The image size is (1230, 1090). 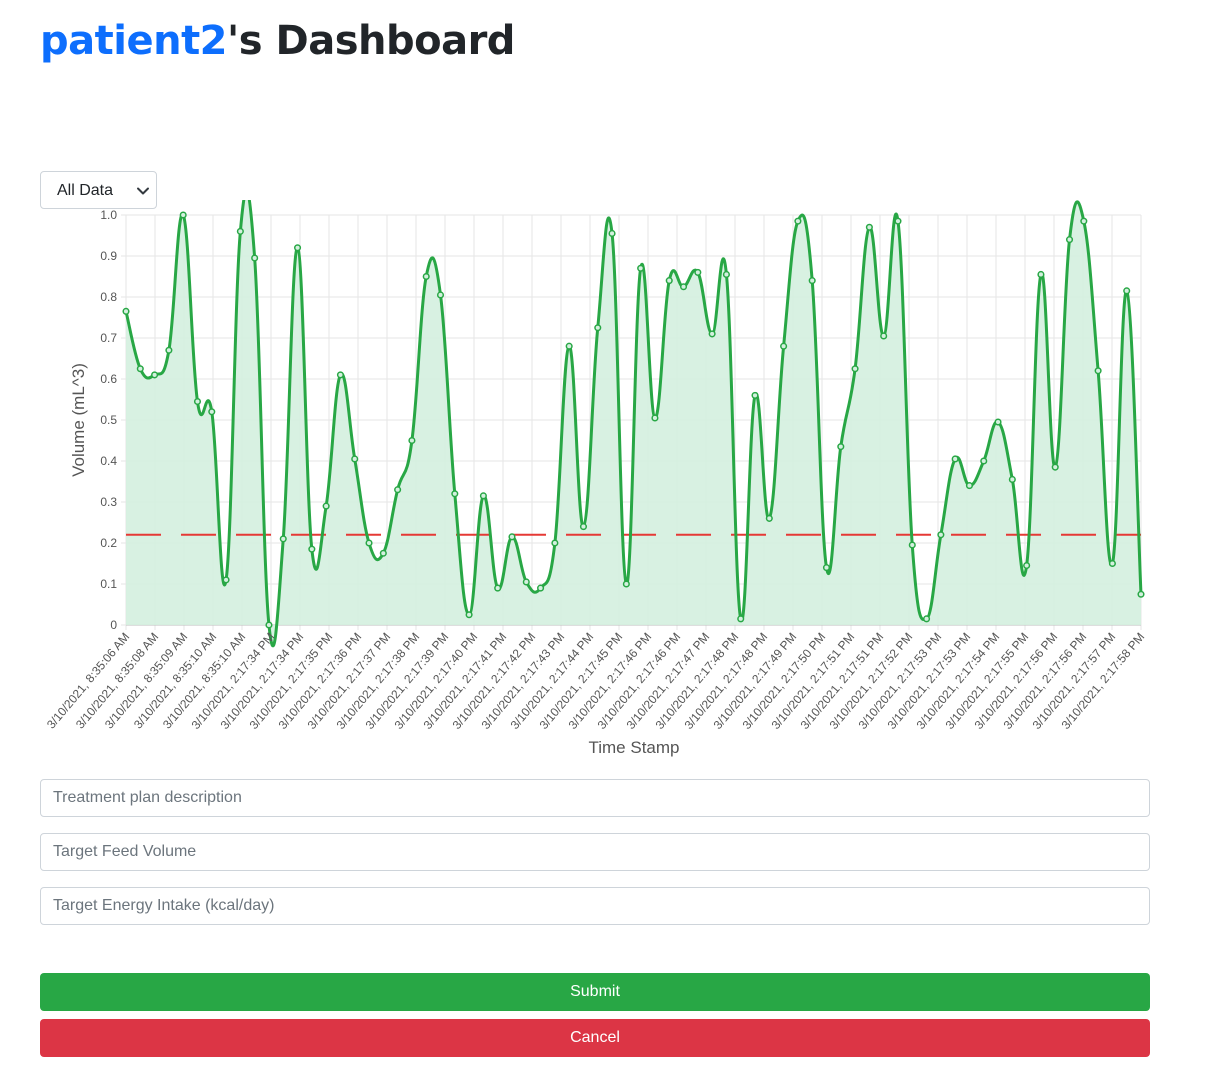 What do you see at coordinates (78, 420) in the screenshot?
I see `y-axis-label: Volume (mL^3)` at bounding box center [78, 420].